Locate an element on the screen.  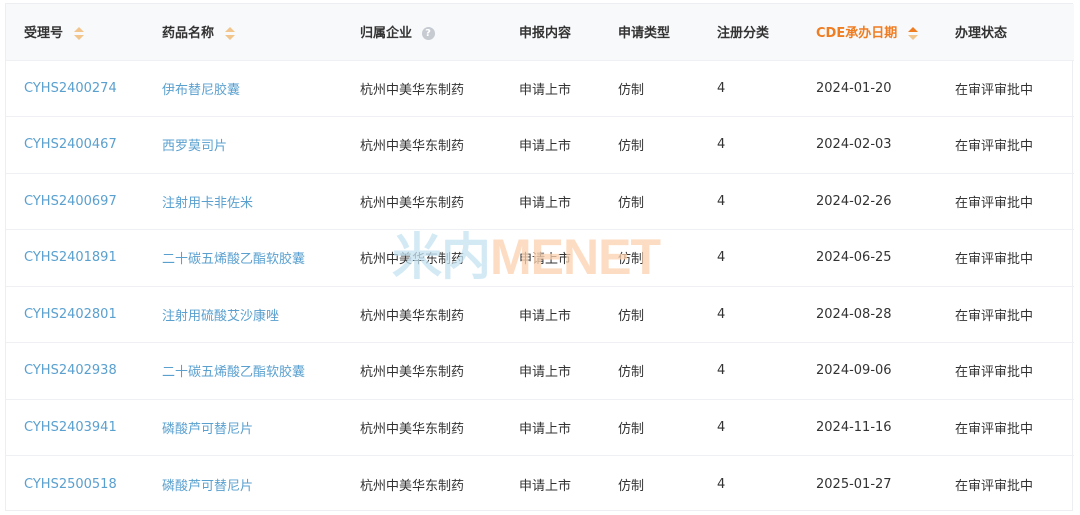
header-cde-date: CDE承办日期 is located at coordinates (867, 32).